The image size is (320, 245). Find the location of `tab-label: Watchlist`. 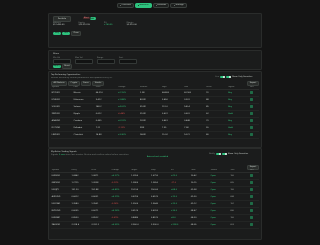

tab-label: Watchlist is located at coordinates (144, 5).